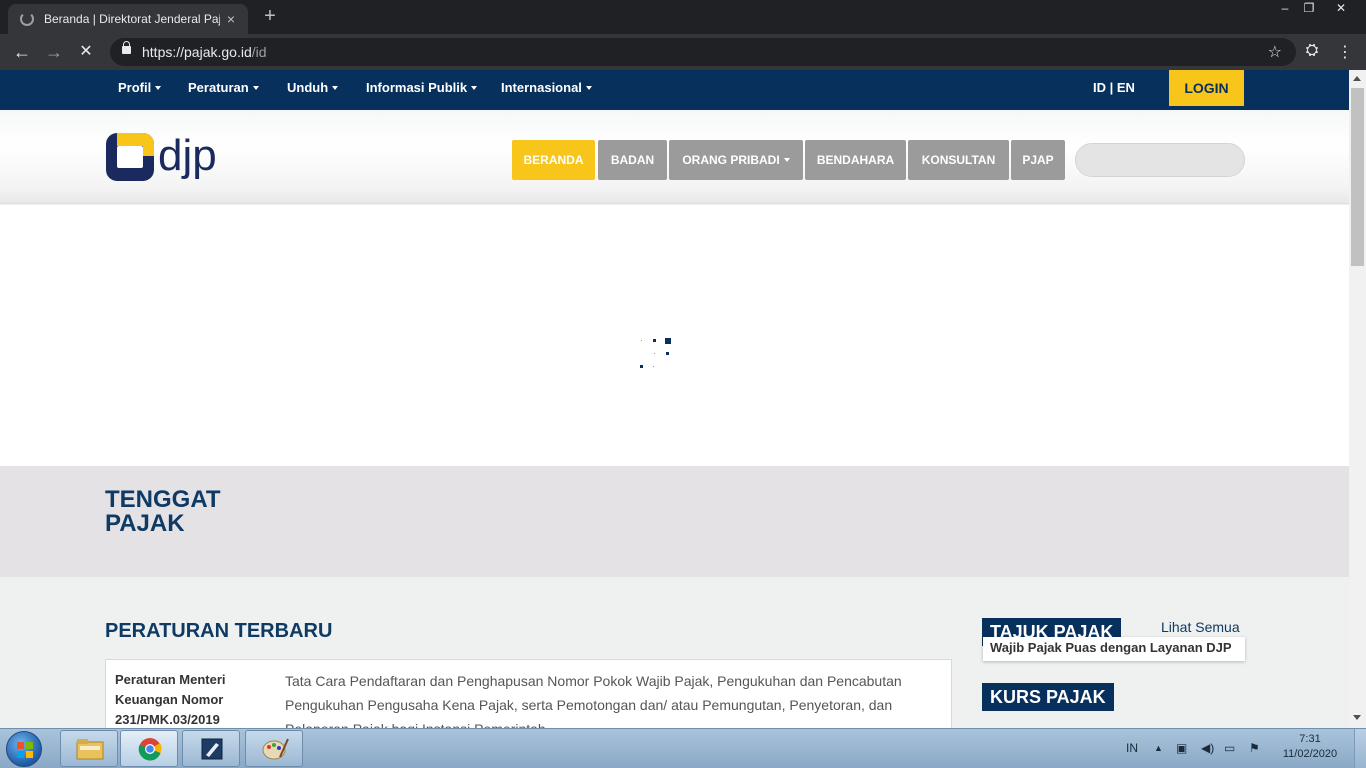 The width and height of the screenshot is (1366, 768). I want to click on tenggat-title: TENGGAT PAJAK, so click(163, 511).